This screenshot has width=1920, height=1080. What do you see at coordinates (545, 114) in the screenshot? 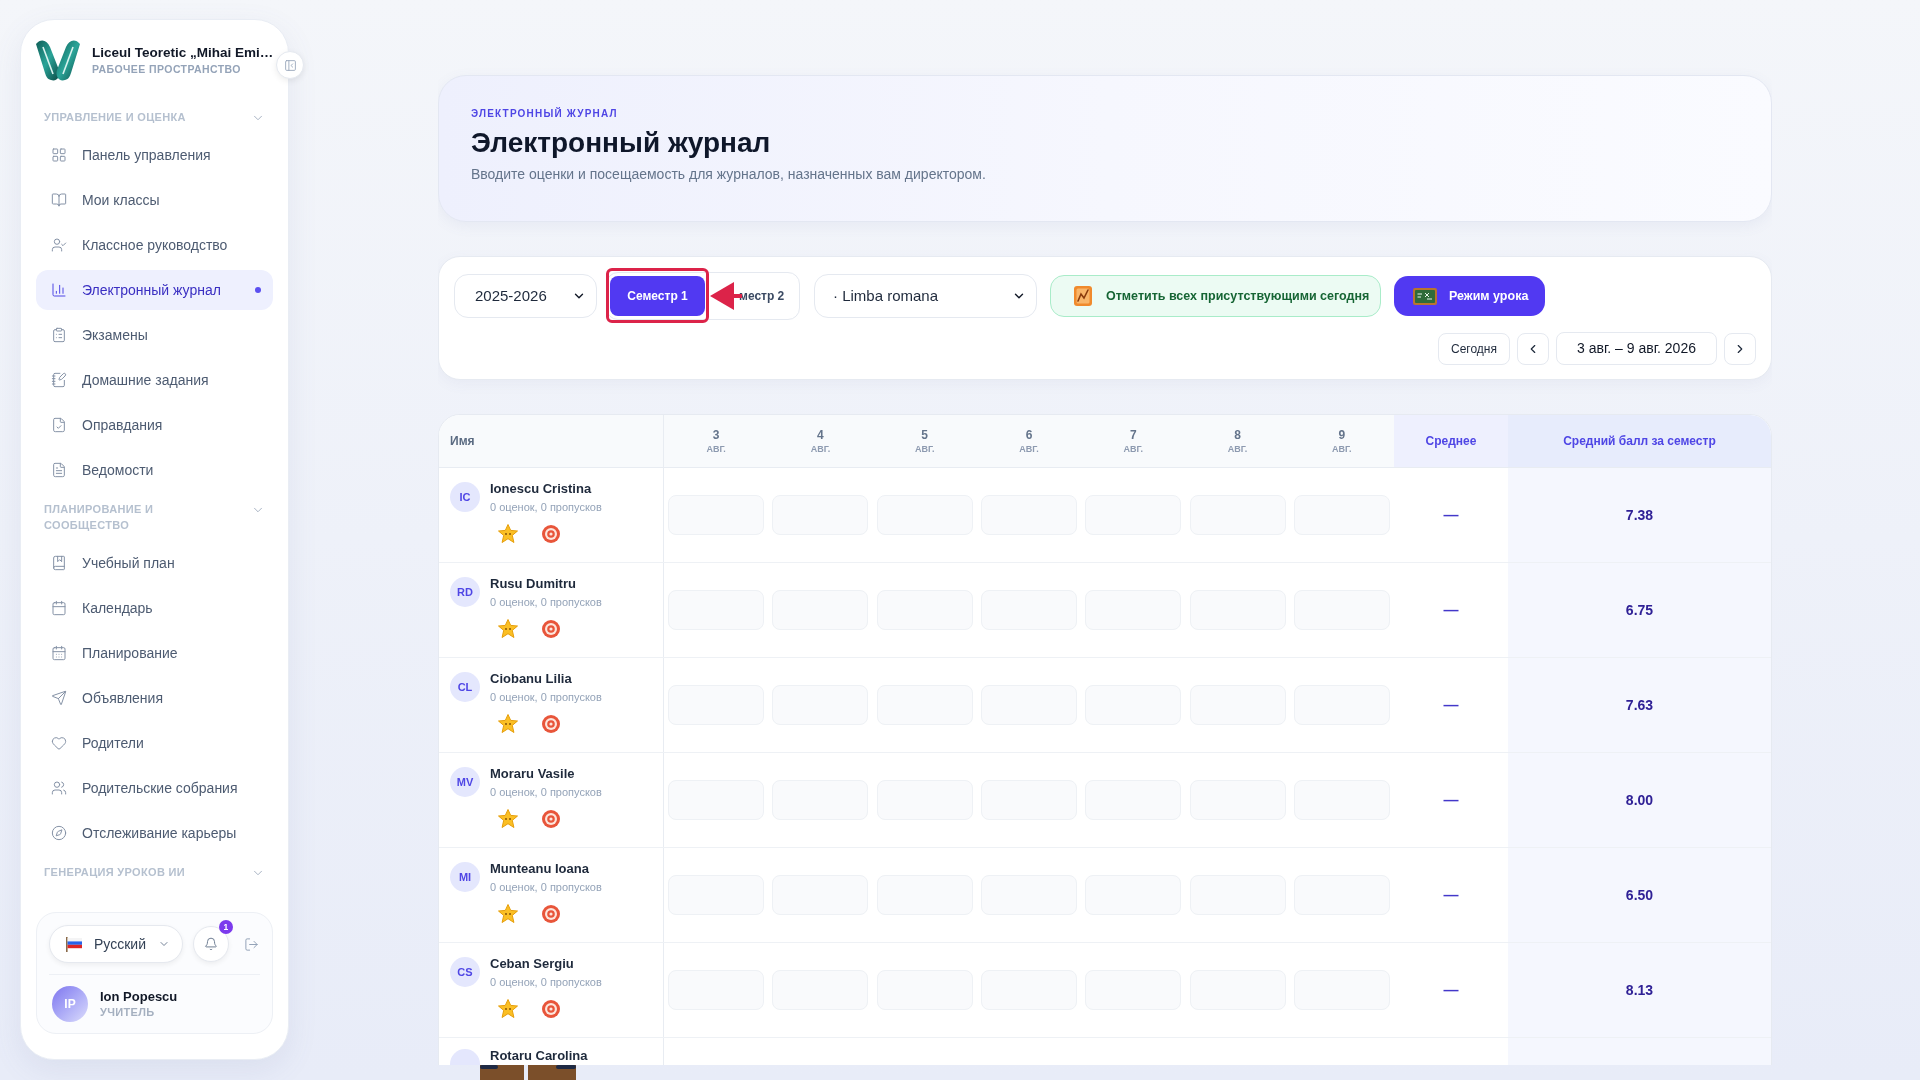
I see `page-eyebrow: ЭЛЕКТРОННЫЙ ЖУРНАЛ` at bounding box center [545, 114].